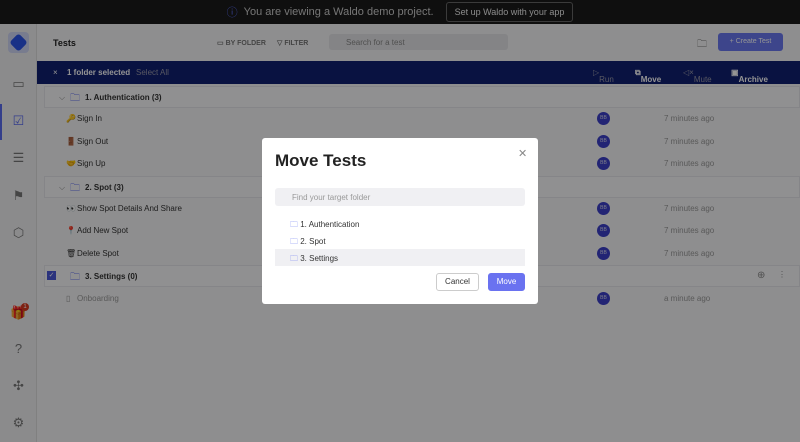  I want to click on folder-option: 🗀 2. Spot, so click(400, 240).